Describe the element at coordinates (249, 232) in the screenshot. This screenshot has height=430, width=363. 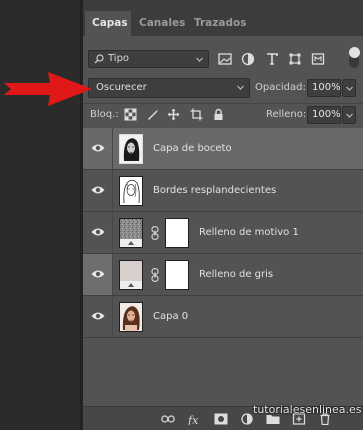
I see `layer-name: Relleno de motivo 1` at that location.